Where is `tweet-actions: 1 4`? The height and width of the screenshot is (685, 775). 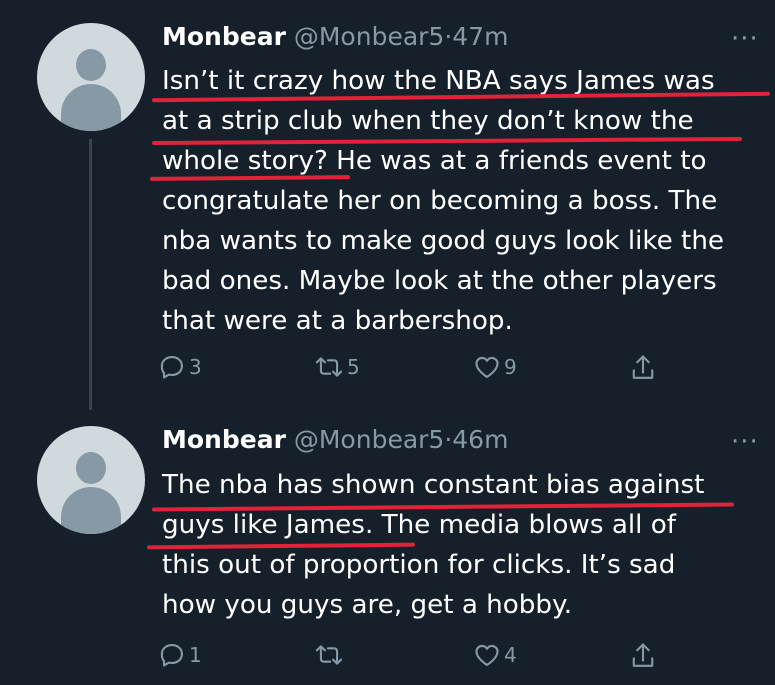 tweet-actions: 1 4 is located at coordinates (418, 659).